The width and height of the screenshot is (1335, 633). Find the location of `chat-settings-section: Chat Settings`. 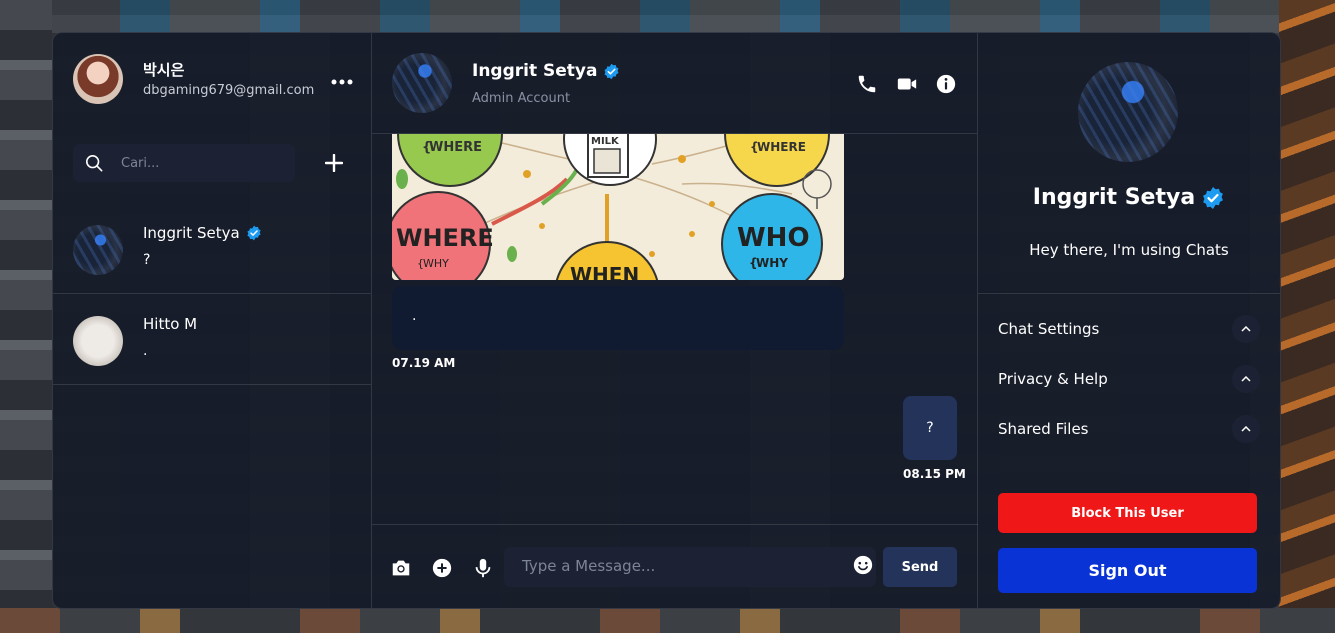

chat-settings-section: Chat Settings is located at coordinates (1129, 329).